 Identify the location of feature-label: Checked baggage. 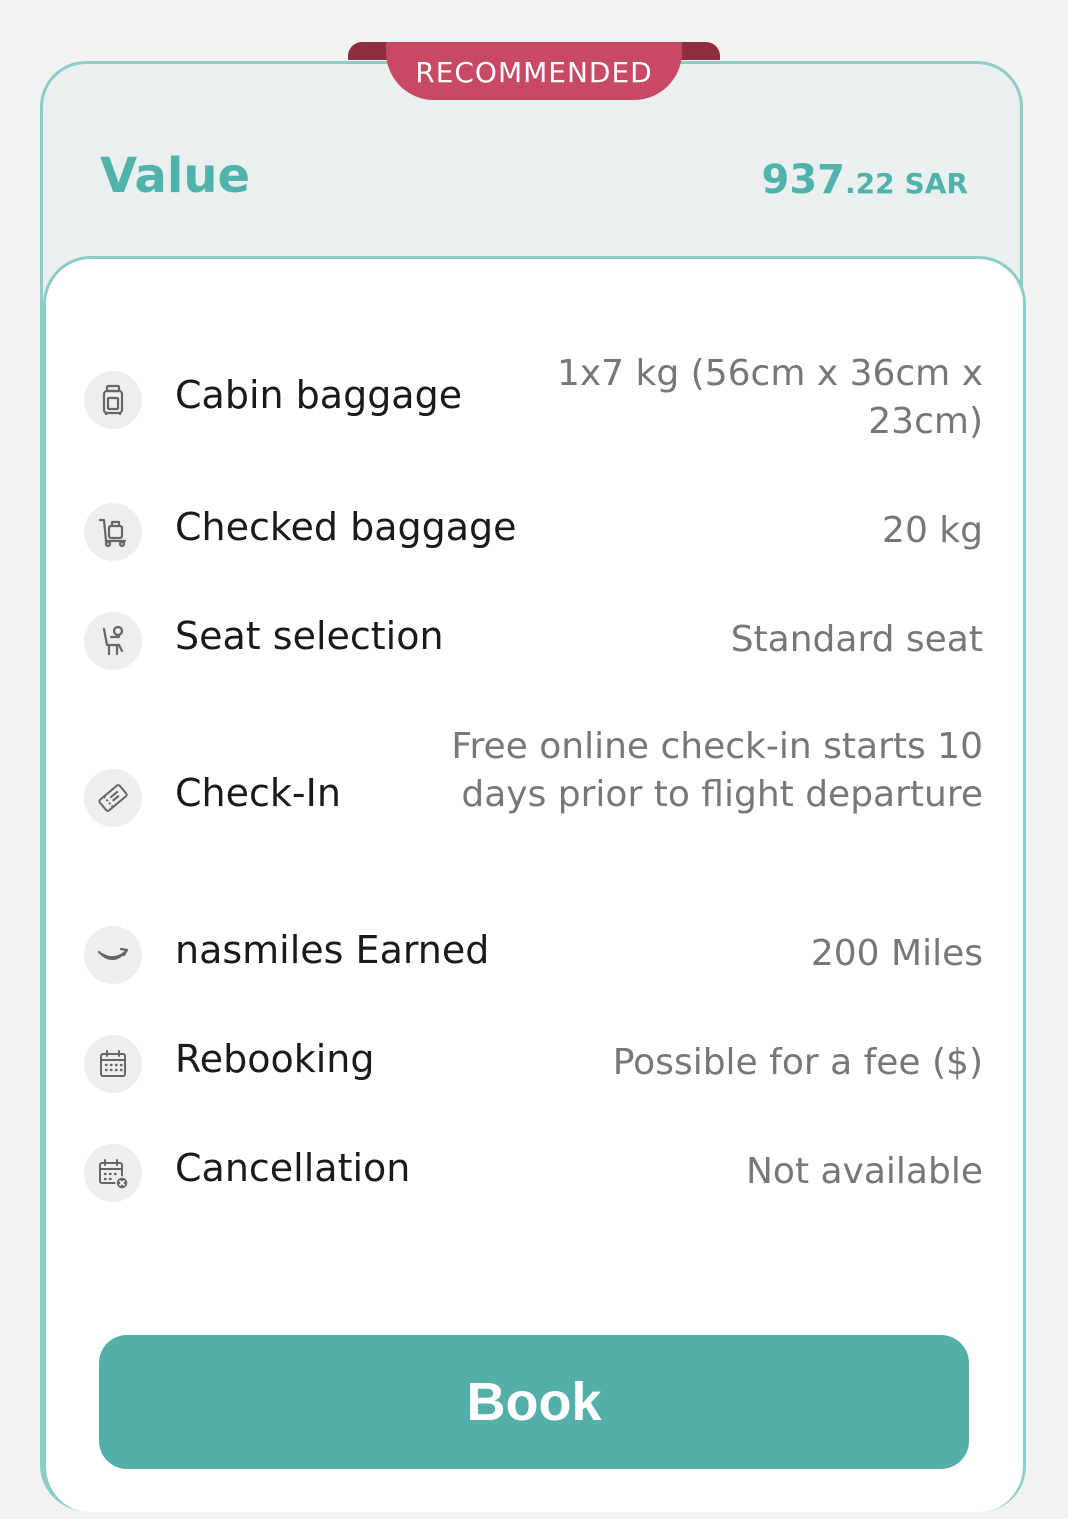
(346, 527).